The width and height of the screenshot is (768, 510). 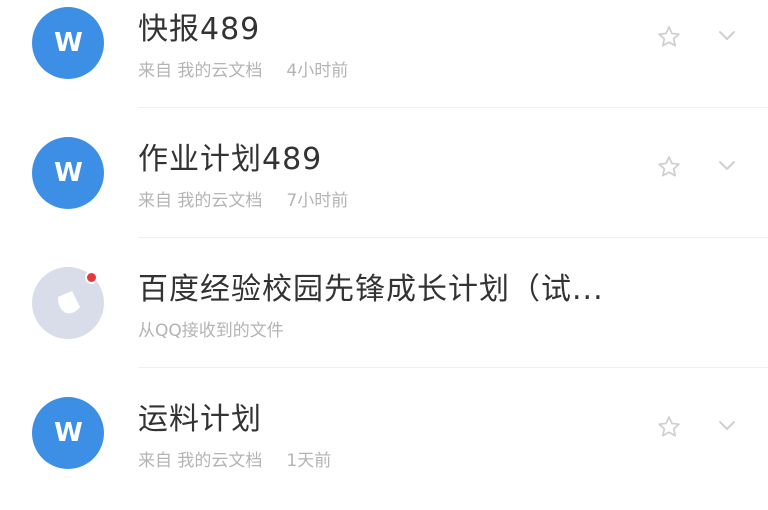 I want to click on file-meta: 来自 我的云文档 7小时前, so click(x=248, y=198).